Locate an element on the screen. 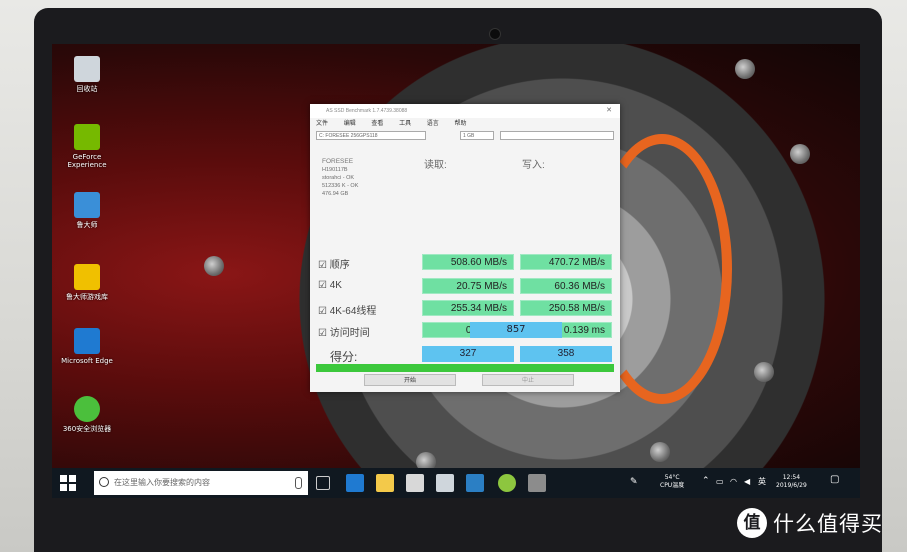 The height and width of the screenshot is (552, 907). clock-time: 12:54 is located at coordinates (791, 477).